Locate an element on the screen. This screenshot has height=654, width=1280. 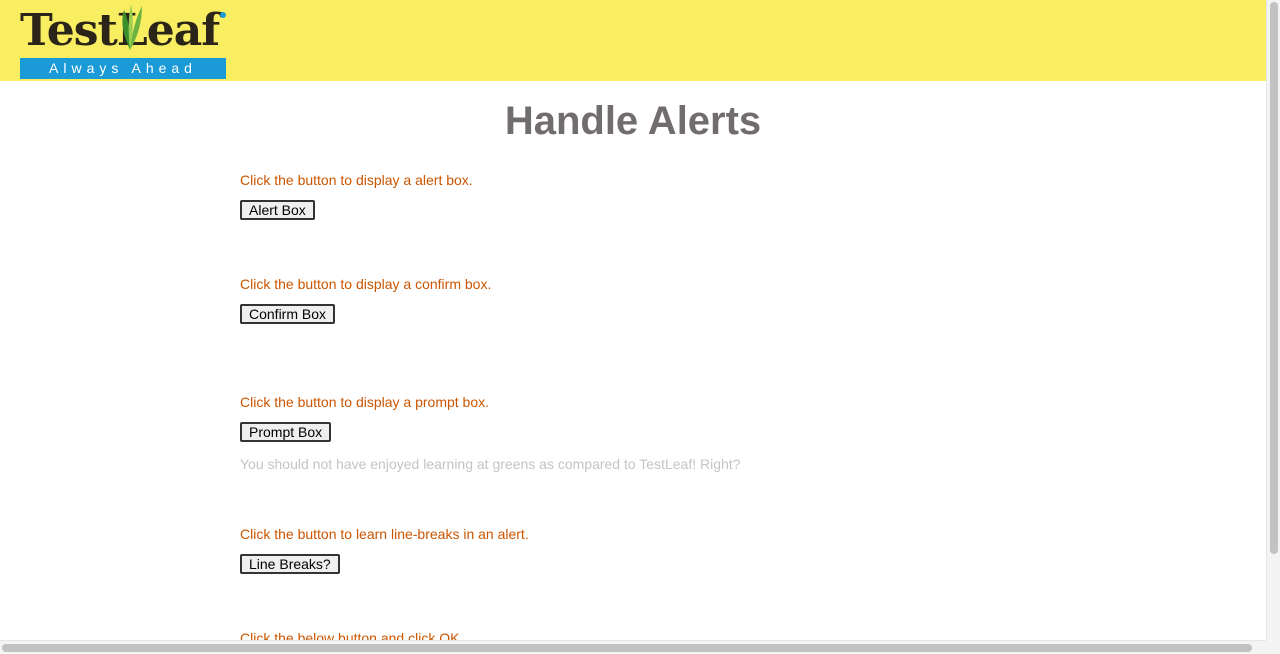
page-title: Handle Alerts is located at coordinates (633, 121).